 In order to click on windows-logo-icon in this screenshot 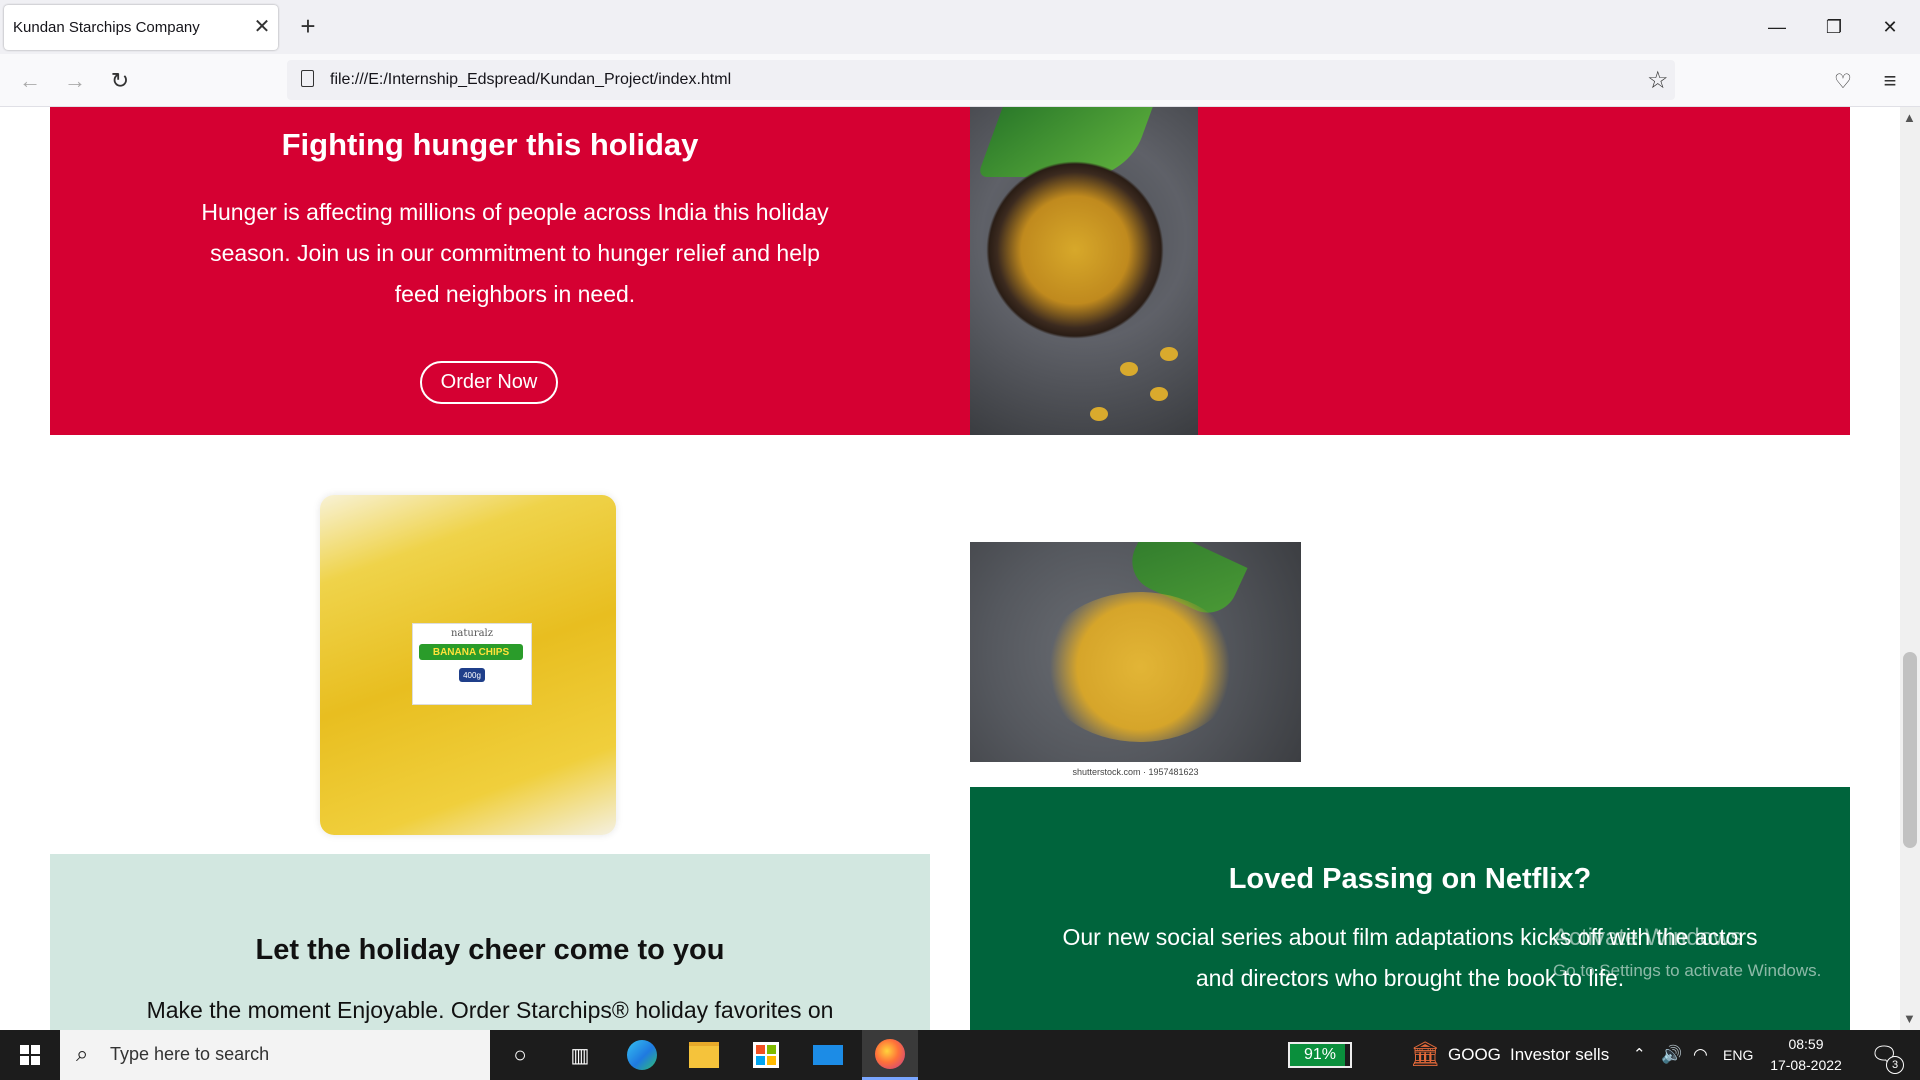, I will do `click(30, 1055)`.